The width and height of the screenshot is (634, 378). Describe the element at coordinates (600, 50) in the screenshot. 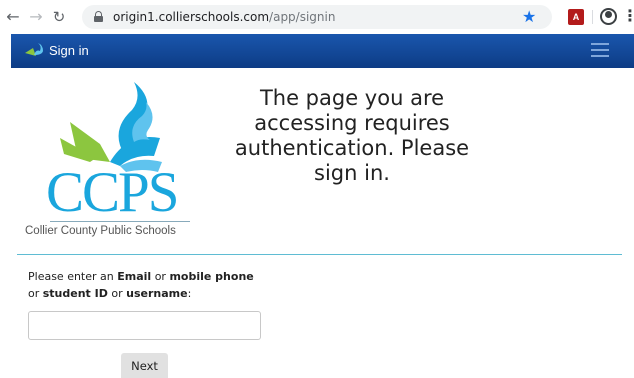

I see `hamburger-menu-icon` at that location.